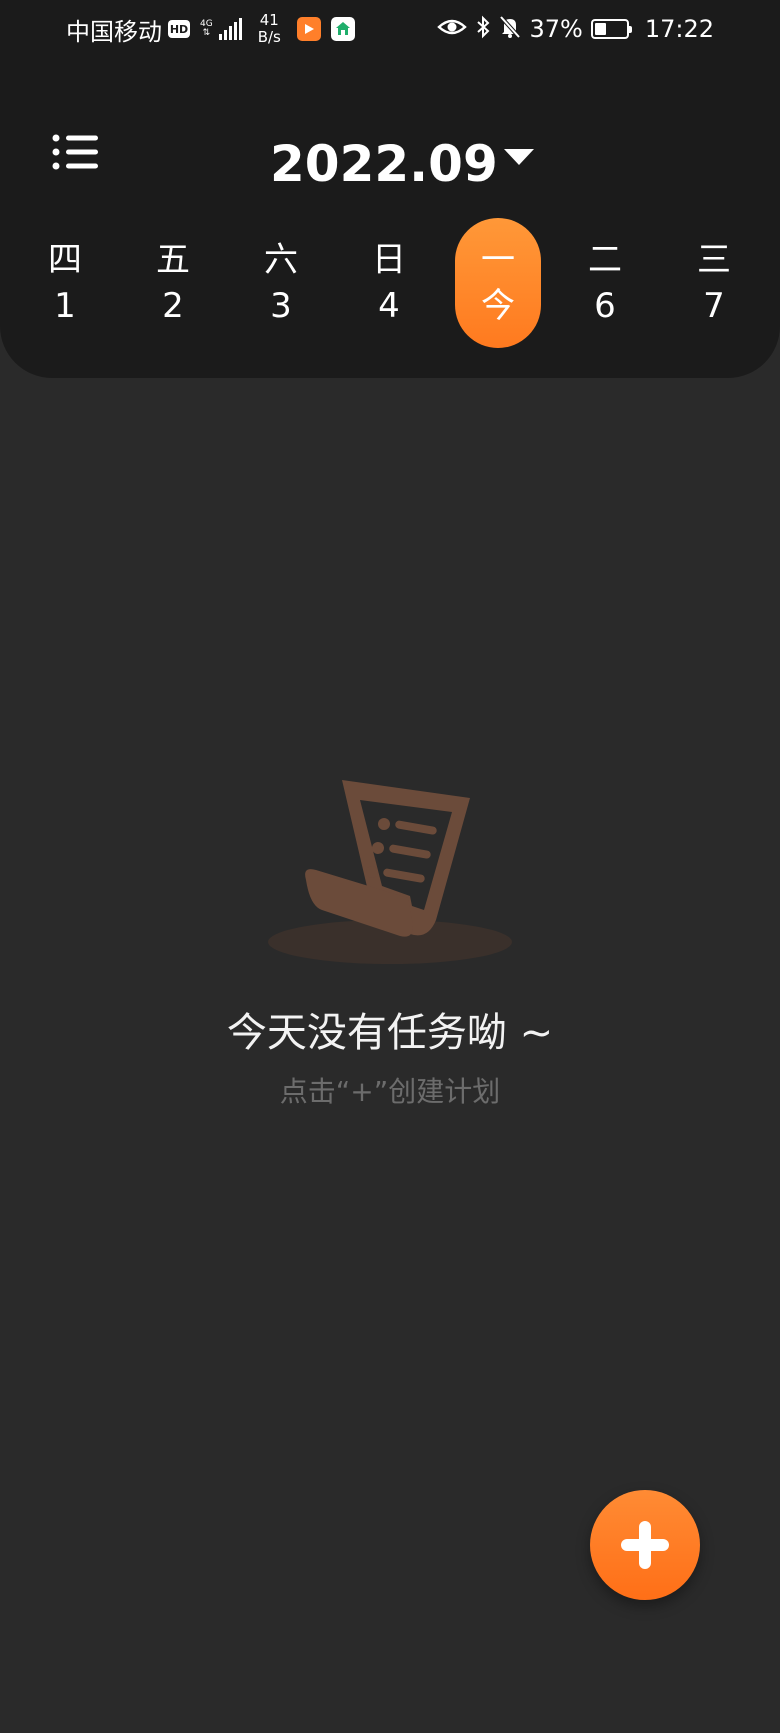  What do you see at coordinates (281, 260) in the screenshot?
I see `day-weekday: 六` at bounding box center [281, 260].